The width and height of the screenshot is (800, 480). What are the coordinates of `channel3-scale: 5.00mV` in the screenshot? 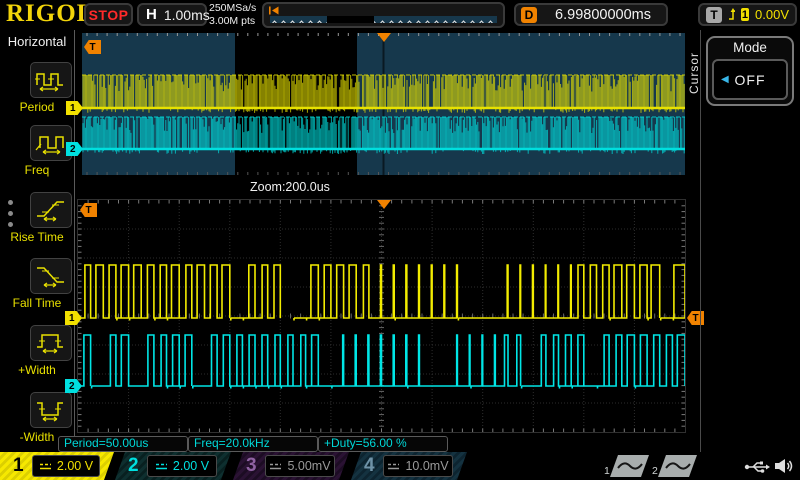 It's located at (309, 466).